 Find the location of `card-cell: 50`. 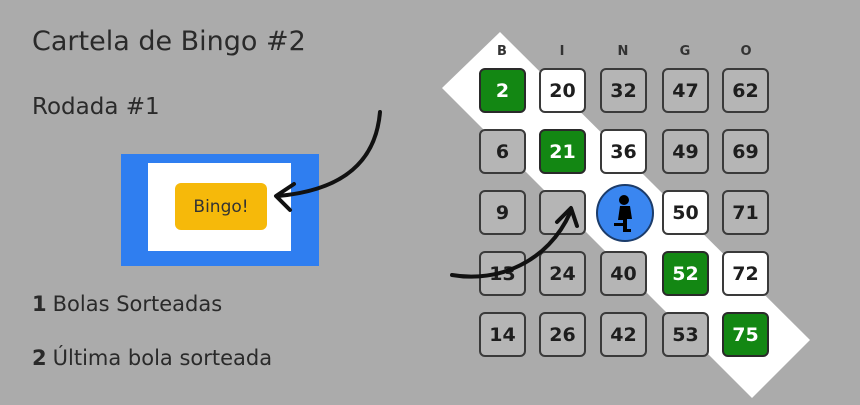

card-cell: 50 is located at coordinates (685, 212).